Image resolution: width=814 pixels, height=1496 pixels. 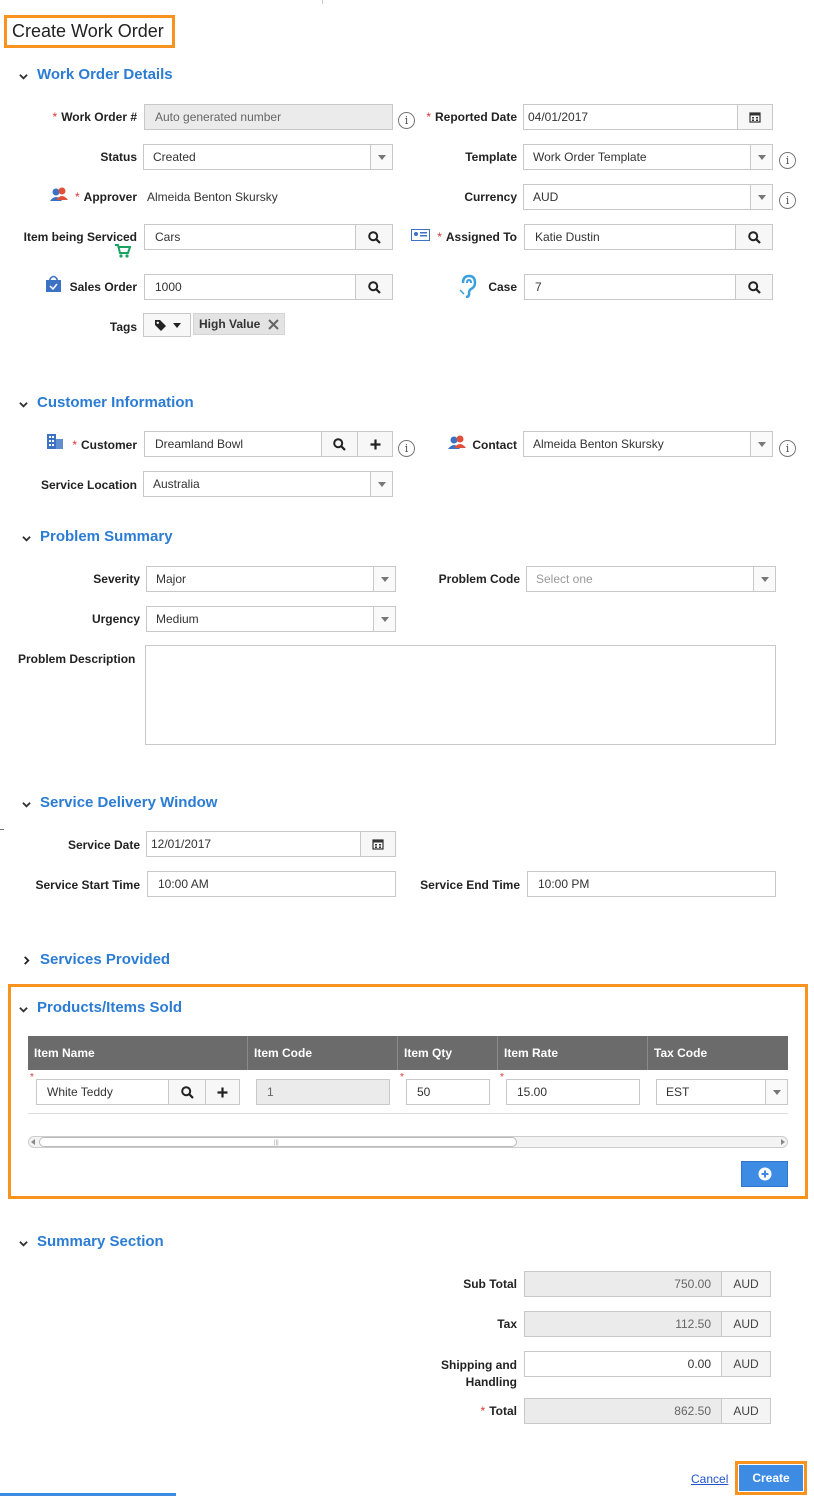 I want to click on horizontal-scrollbar: |||, so click(x=408, y=1142).